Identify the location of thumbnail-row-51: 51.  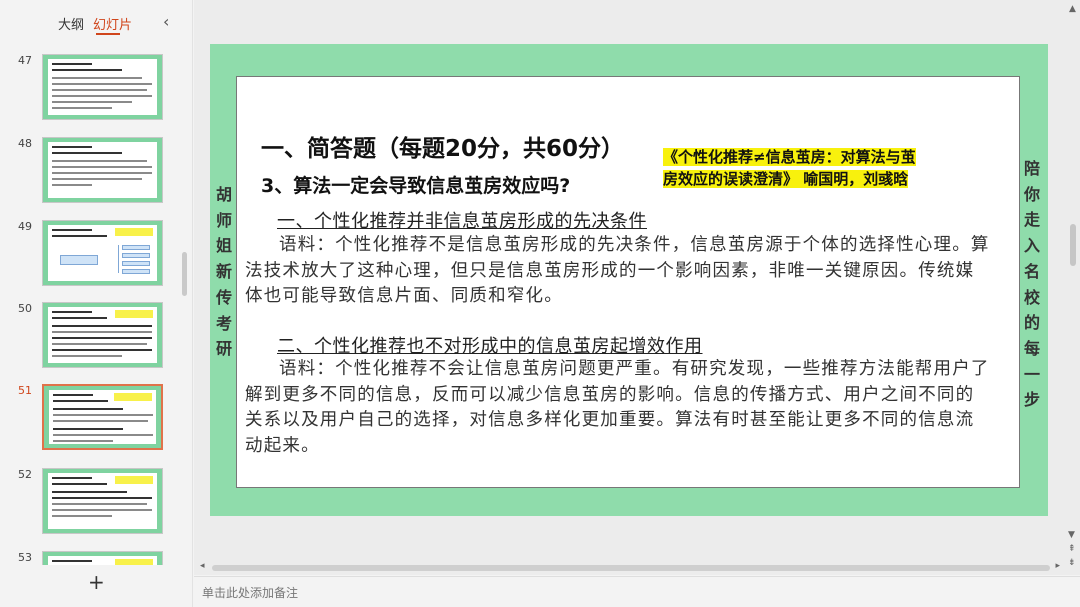
(90, 419).